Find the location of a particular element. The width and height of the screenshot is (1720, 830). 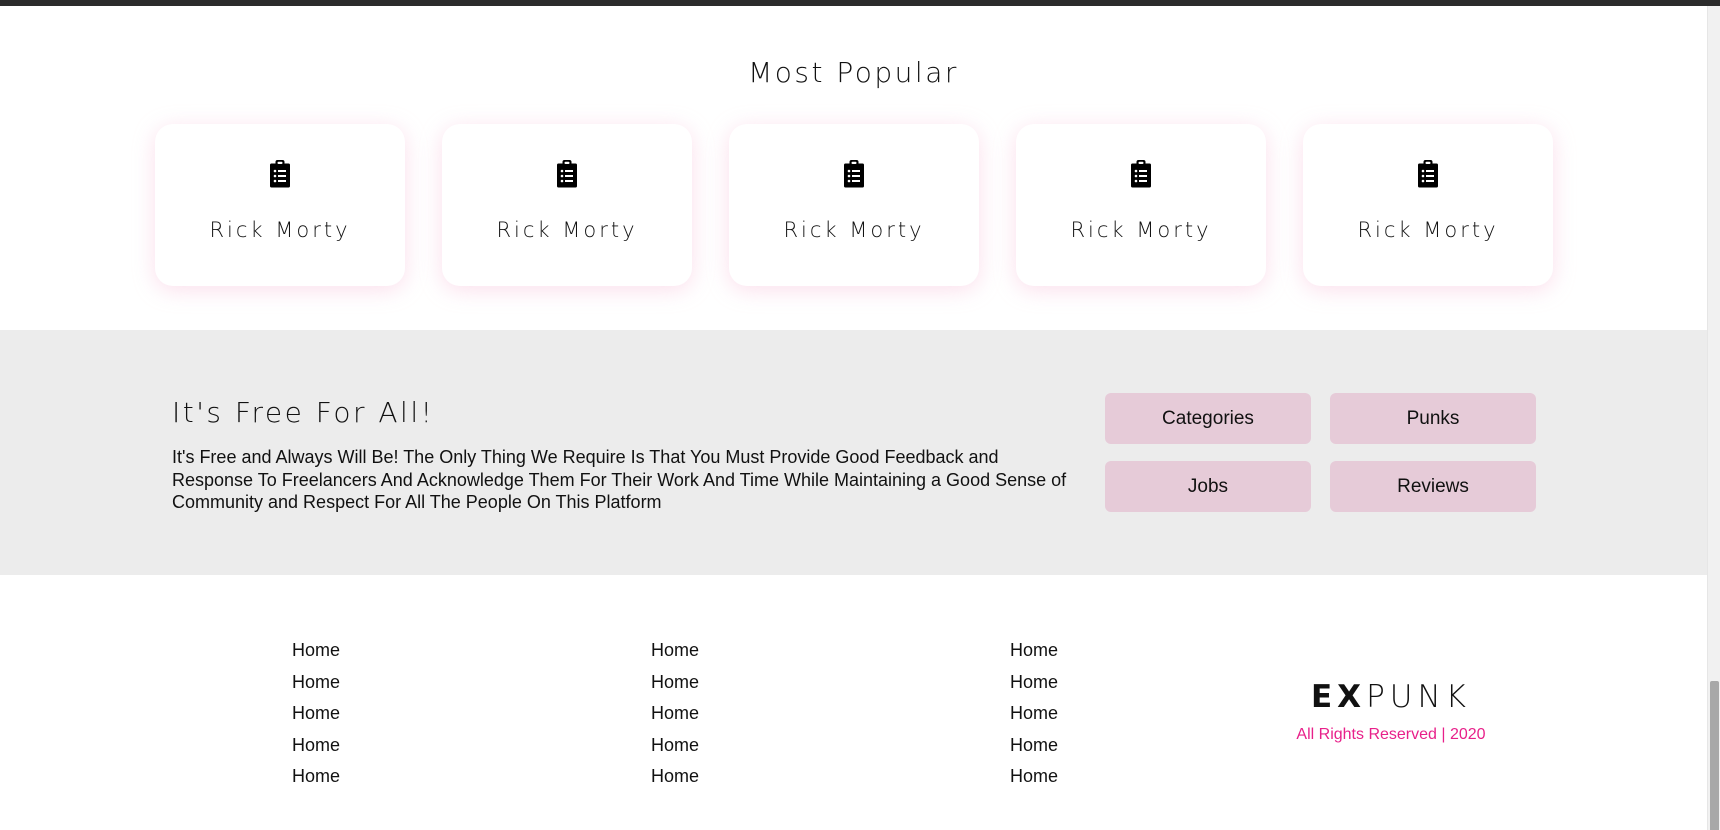

reviews-button: Reviews is located at coordinates (1433, 486).